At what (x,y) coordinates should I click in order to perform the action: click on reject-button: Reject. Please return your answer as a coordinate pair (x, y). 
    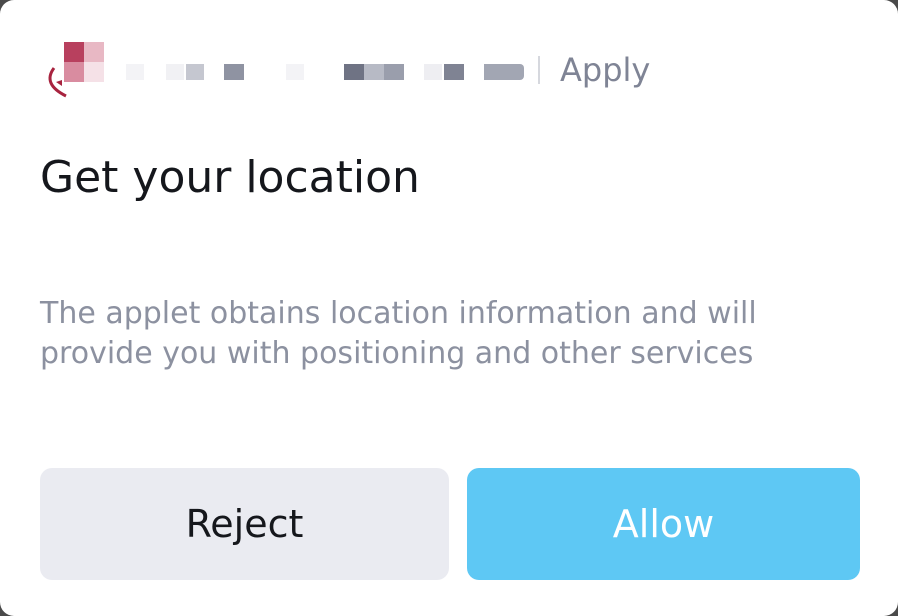
    Looking at the image, I should click on (244, 524).